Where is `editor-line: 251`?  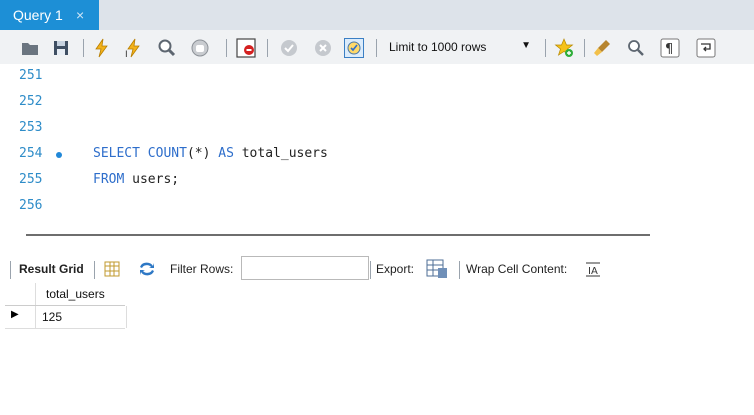
editor-line: 251 is located at coordinates (377, 77).